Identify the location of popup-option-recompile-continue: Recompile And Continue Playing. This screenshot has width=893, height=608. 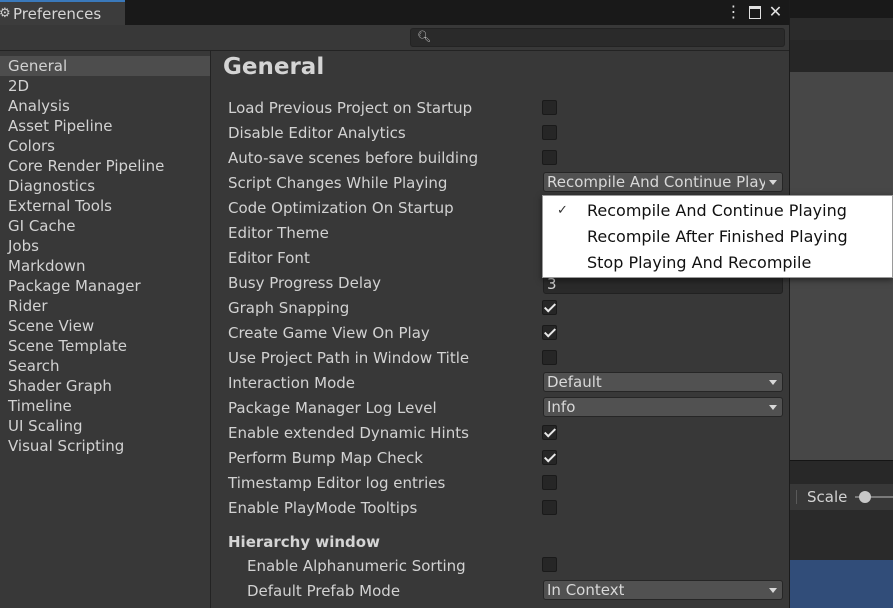
(717, 211).